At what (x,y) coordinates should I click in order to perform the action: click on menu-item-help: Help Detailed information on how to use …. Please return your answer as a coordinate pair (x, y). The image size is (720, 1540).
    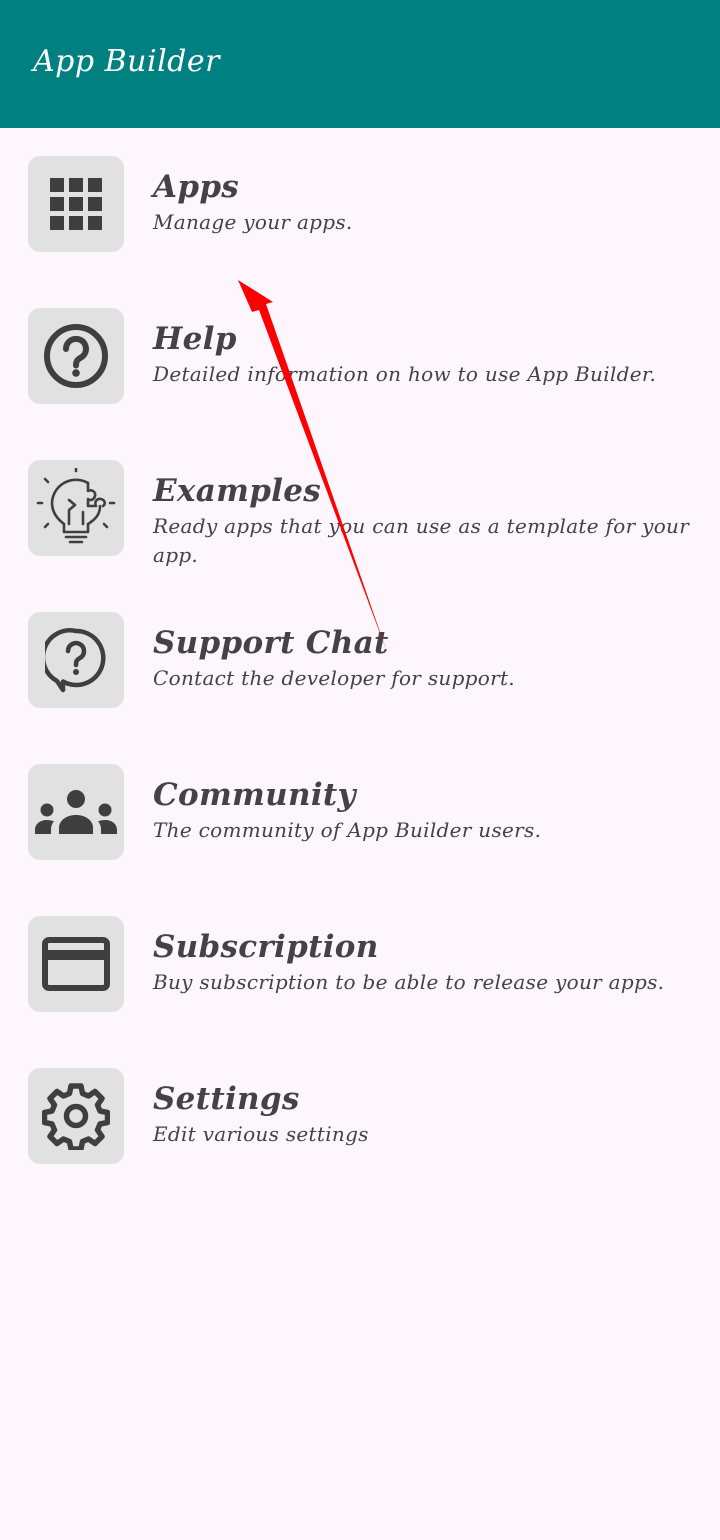
    Looking at the image, I should click on (360, 356).